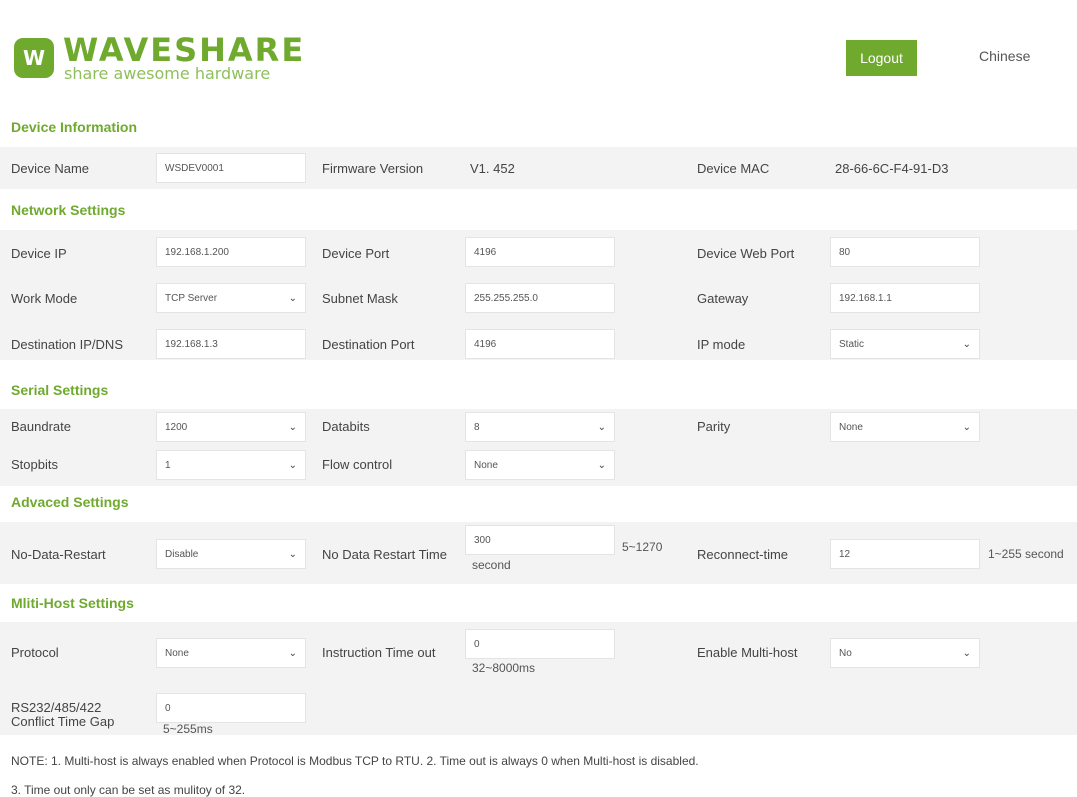 The width and height of the screenshot is (1077, 797). What do you see at coordinates (56, 707) in the screenshot?
I see `conflict-time-gap-label-line1: RS232/485/422` at bounding box center [56, 707].